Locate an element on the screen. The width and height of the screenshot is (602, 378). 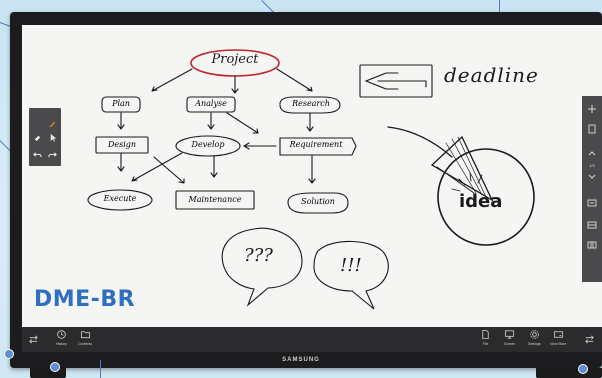
pointer-icon is located at coordinates (53, 137).